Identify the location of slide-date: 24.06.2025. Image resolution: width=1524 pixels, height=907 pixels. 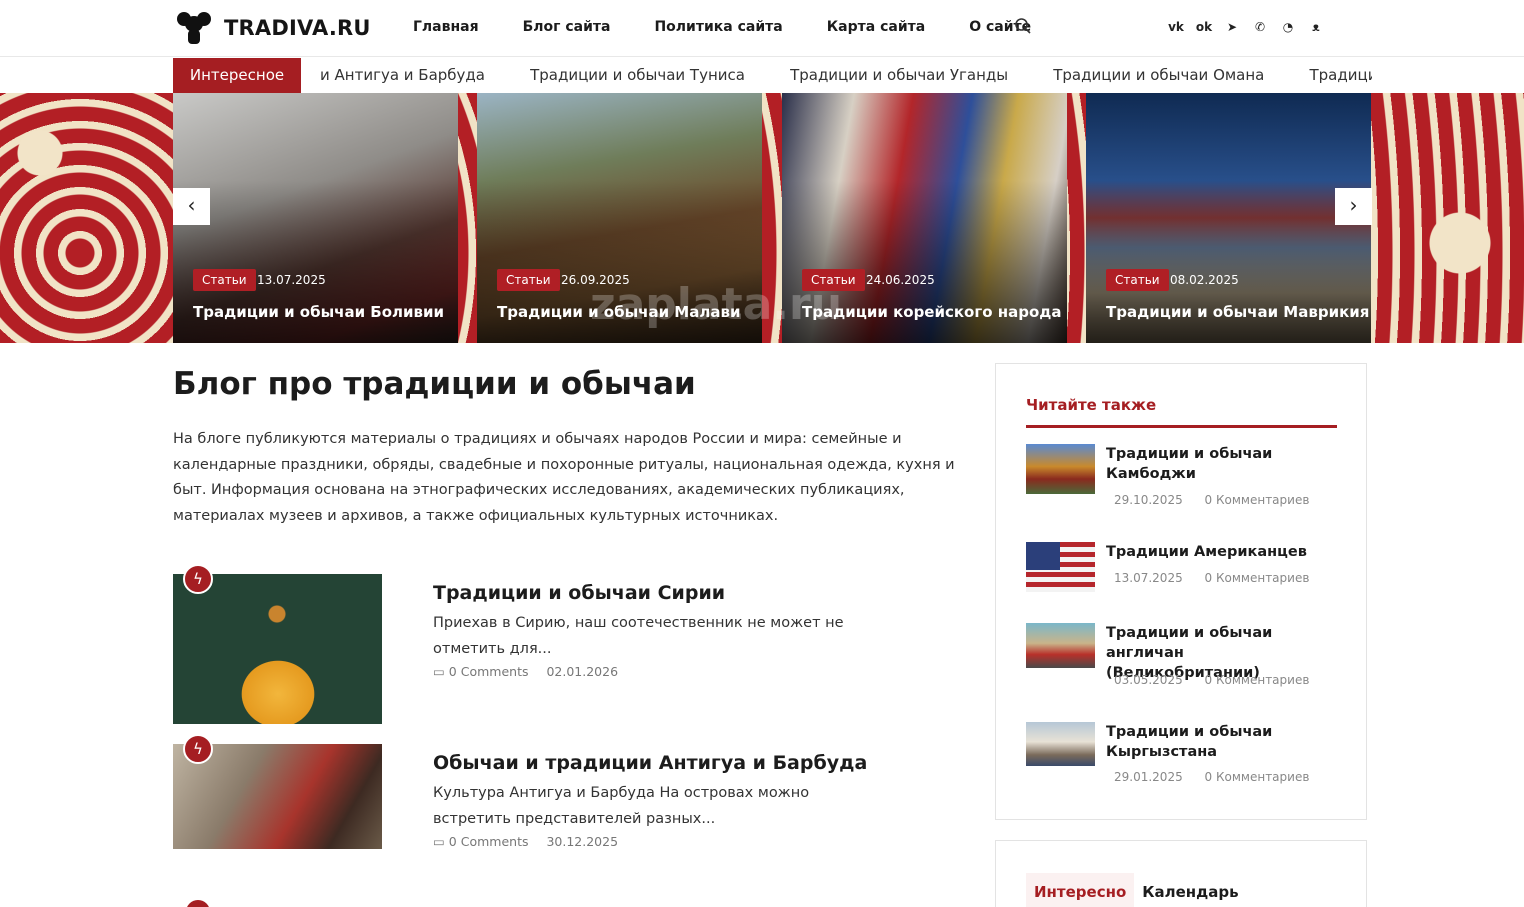
(900, 280).